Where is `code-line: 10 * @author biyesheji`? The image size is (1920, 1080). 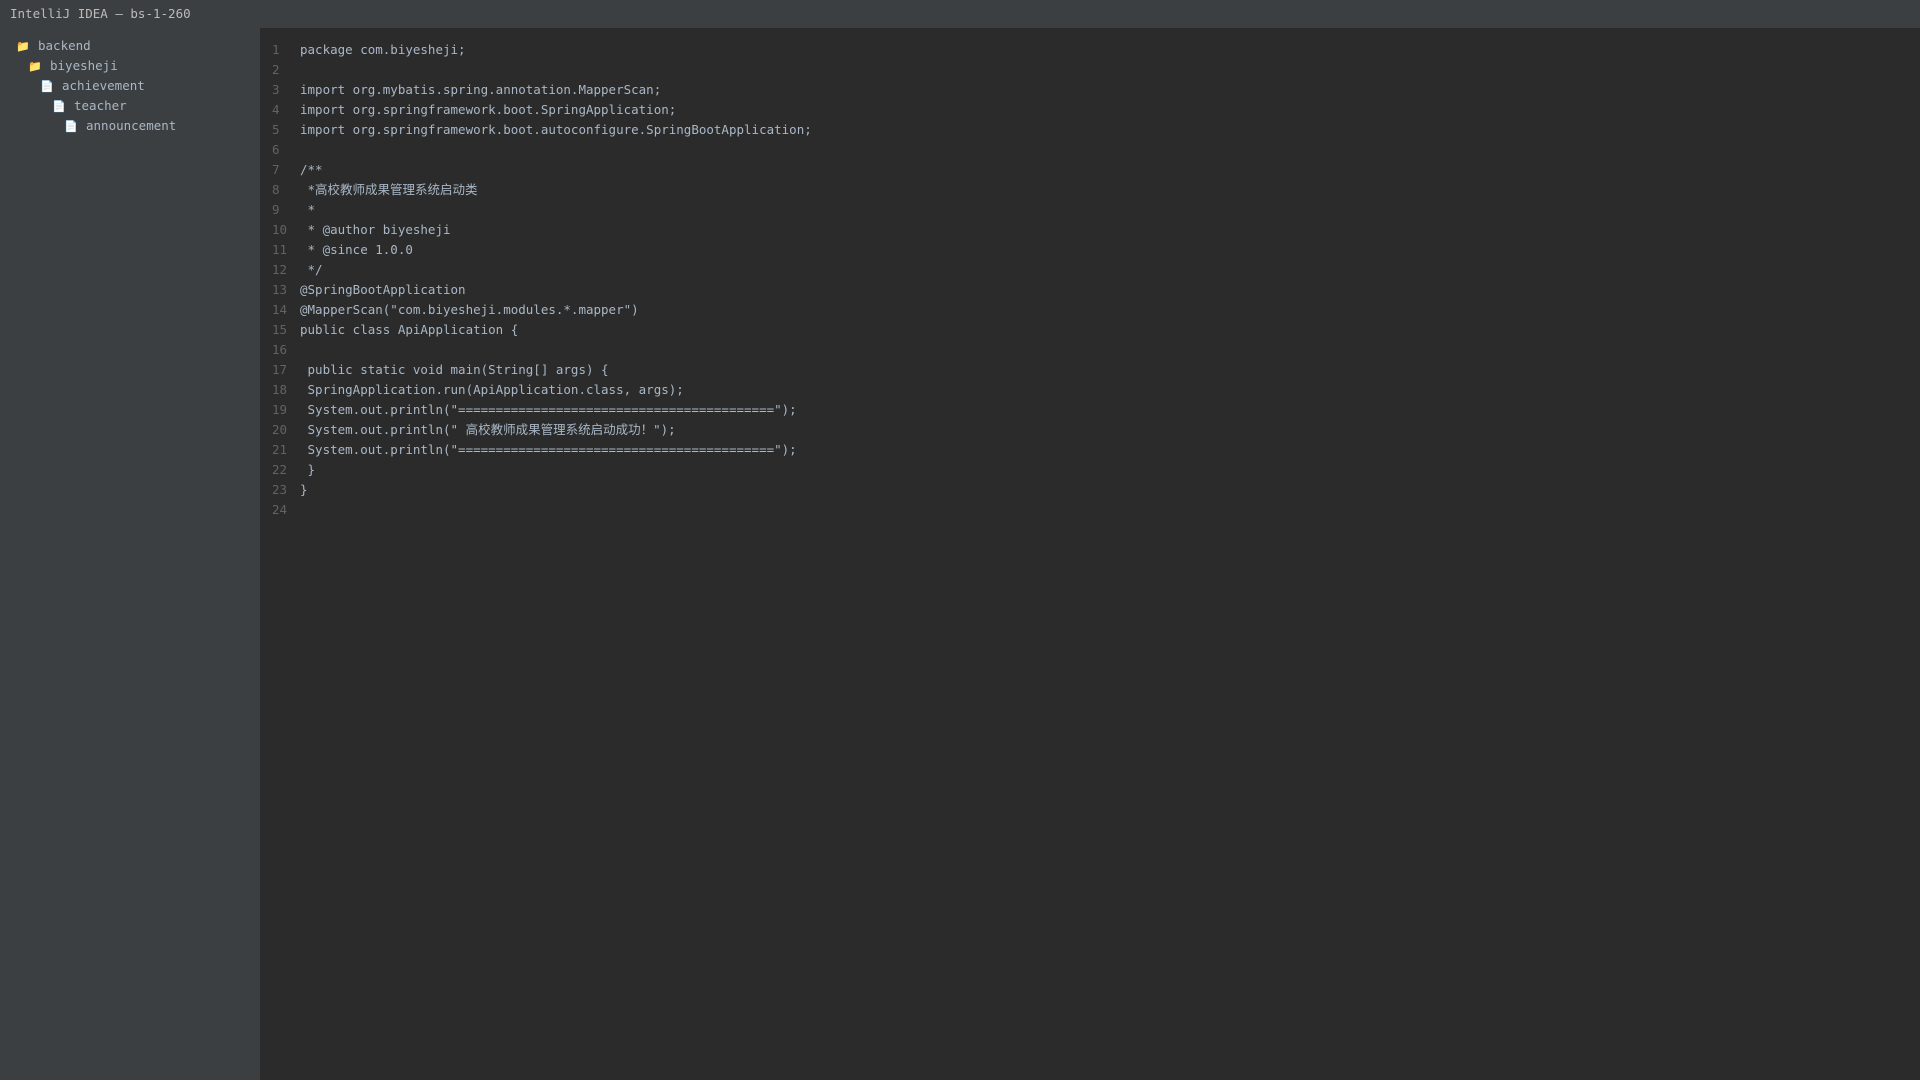
code-line: 10 * @author biyesheji is located at coordinates (1090, 230).